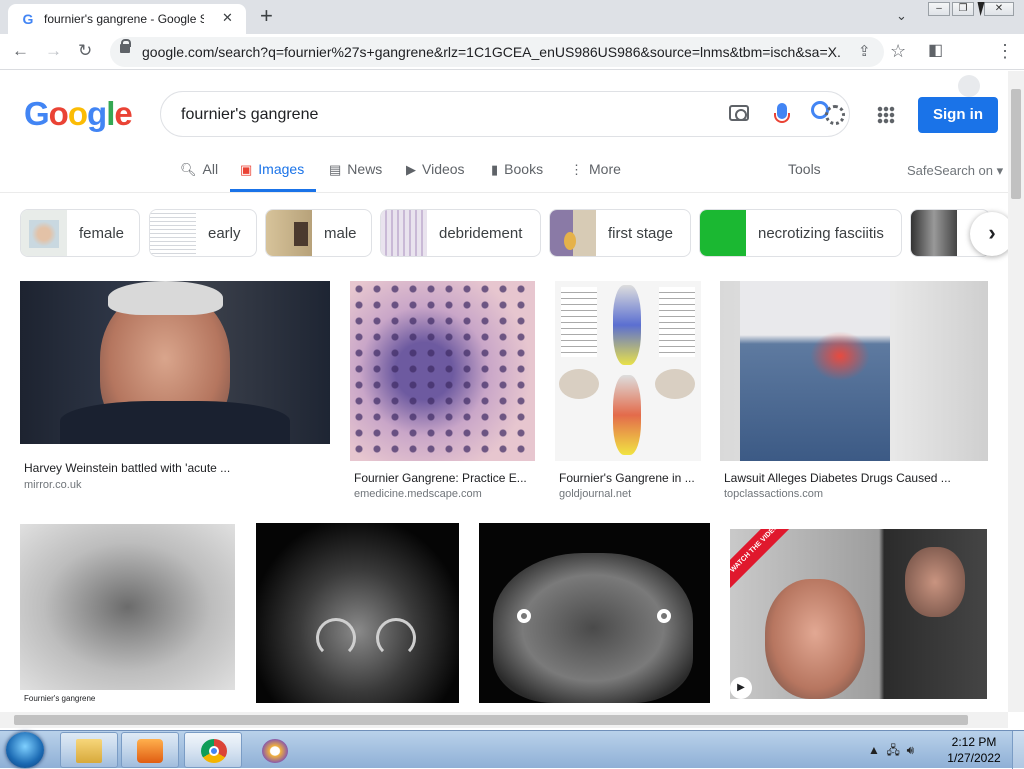 This screenshot has height=769, width=1024. What do you see at coordinates (246, 169) in the screenshot?
I see `image-icon: ▣` at bounding box center [246, 169].